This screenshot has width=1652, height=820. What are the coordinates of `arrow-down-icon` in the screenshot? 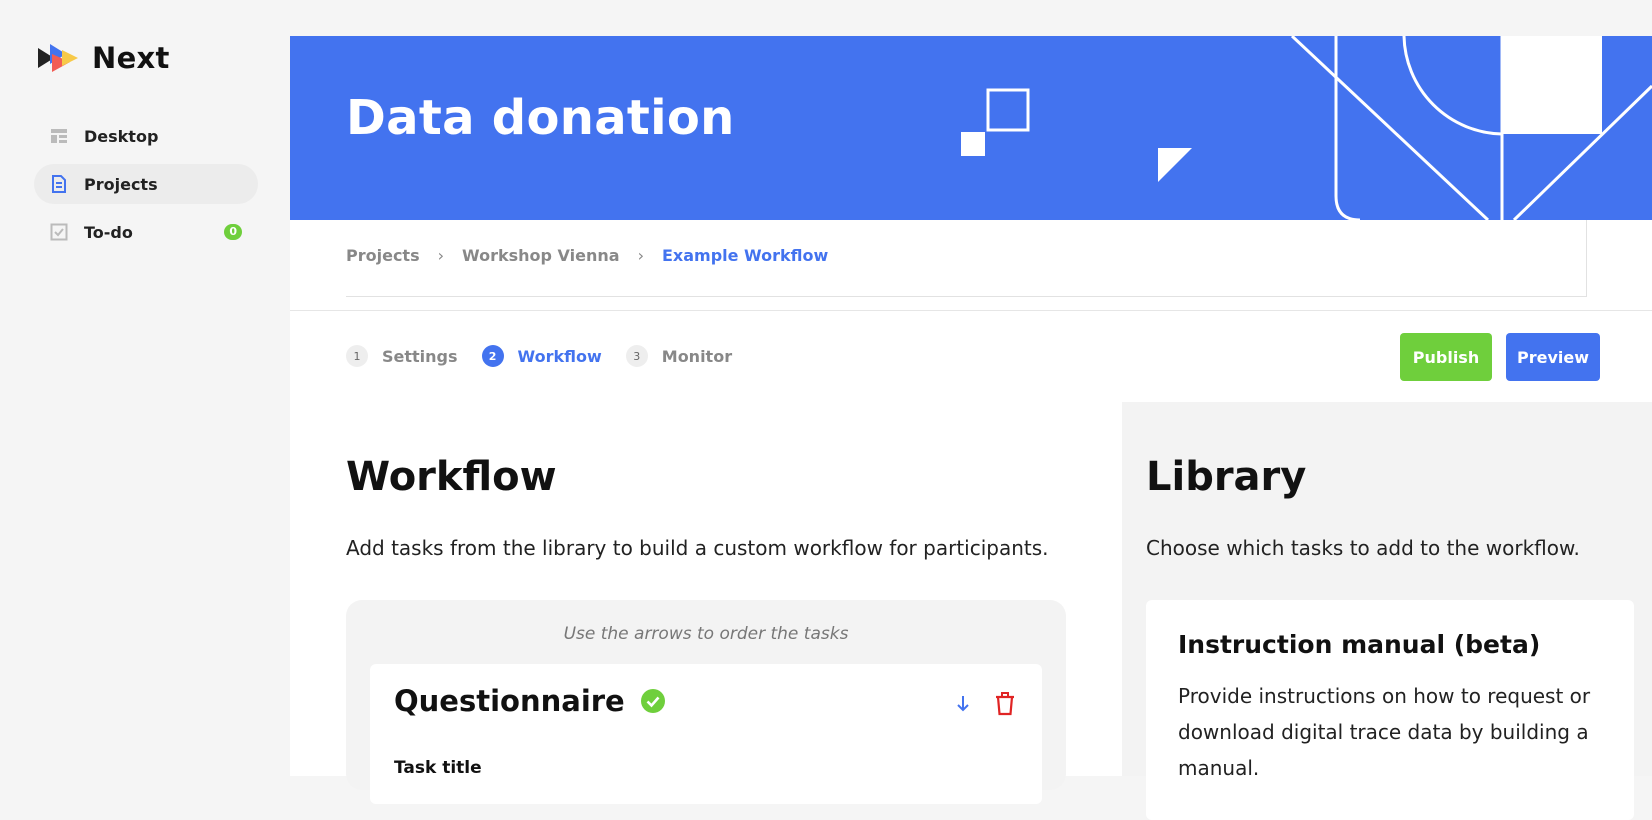 It's located at (963, 704).